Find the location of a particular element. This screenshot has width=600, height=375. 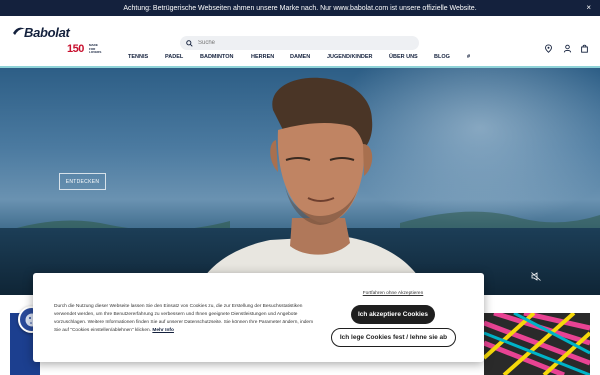

nav-item-ueber-uns: ÜBER UNS is located at coordinates (403, 57).